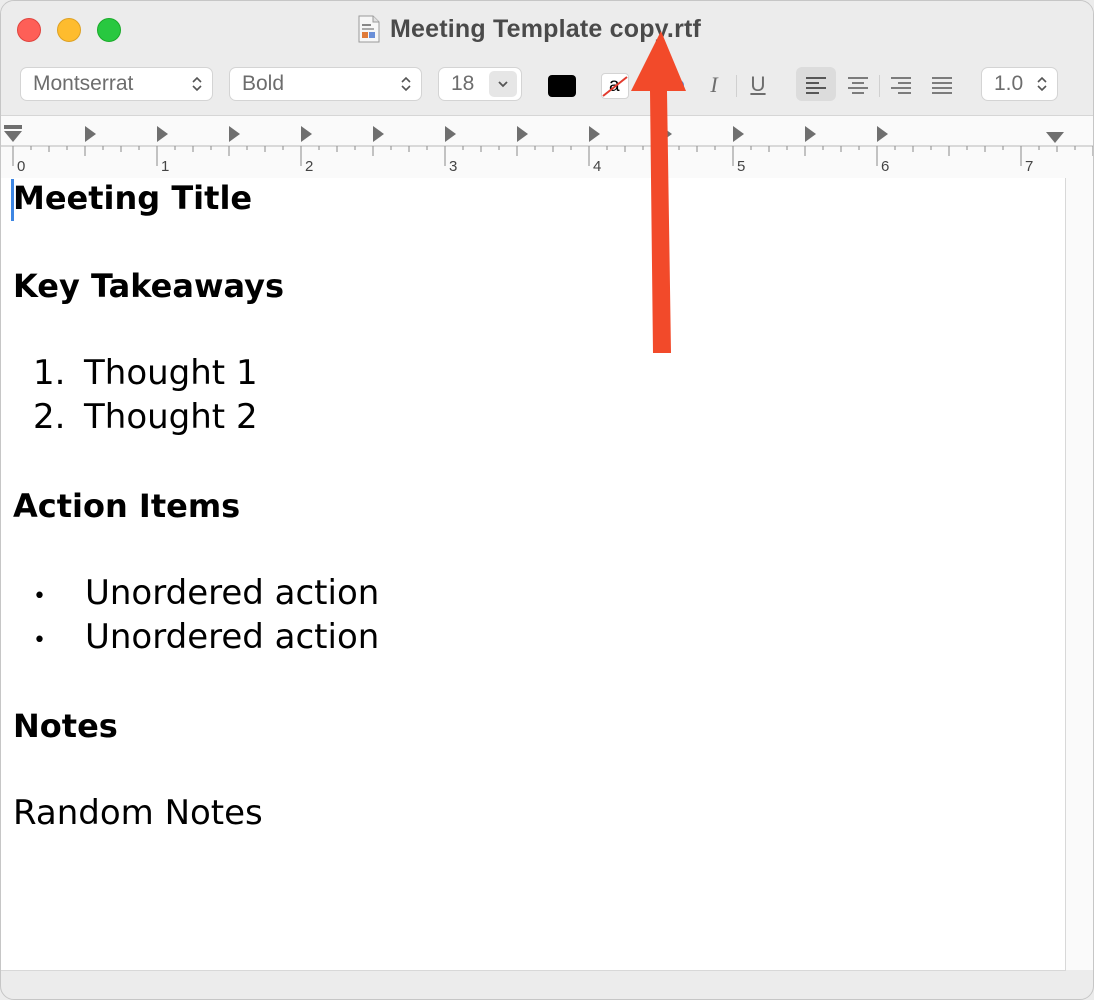 The width and height of the screenshot is (1094, 1000). Describe the element at coordinates (171, 417) in the screenshot. I see `list-item: Thought 2` at that location.